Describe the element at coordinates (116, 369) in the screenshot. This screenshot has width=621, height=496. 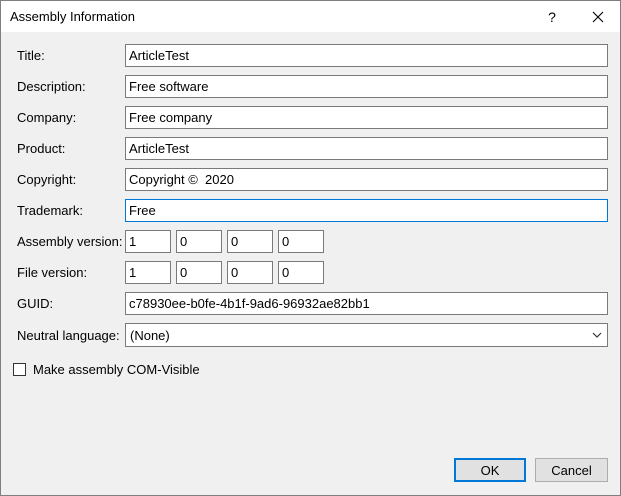
I see `com-visible-label: Make assembly COM-Visible` at that location.